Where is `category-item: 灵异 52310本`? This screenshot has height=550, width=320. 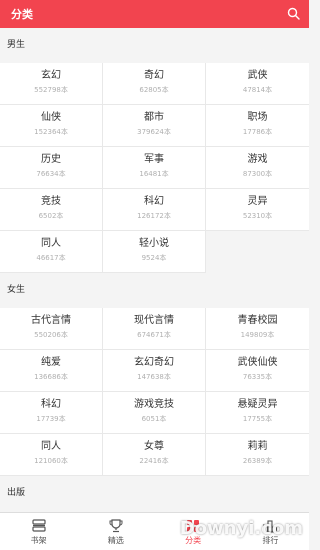
category-item: 灵异 52310本 is located at coordinates (257, 210).